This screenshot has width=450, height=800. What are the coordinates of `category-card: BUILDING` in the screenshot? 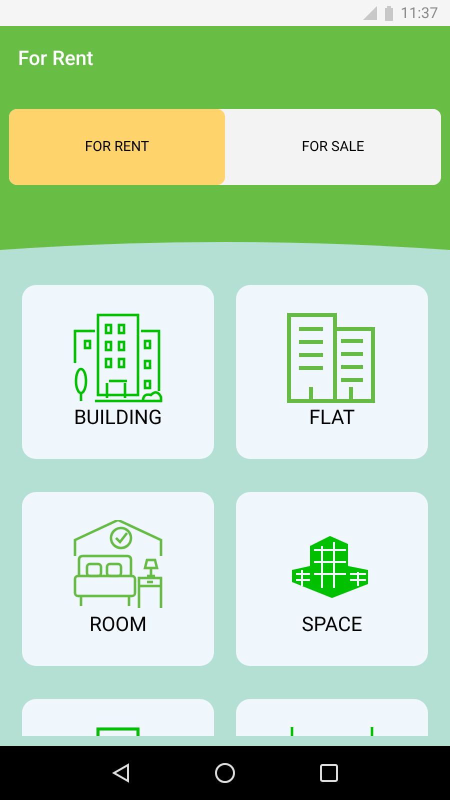 It's located at (118, 372).